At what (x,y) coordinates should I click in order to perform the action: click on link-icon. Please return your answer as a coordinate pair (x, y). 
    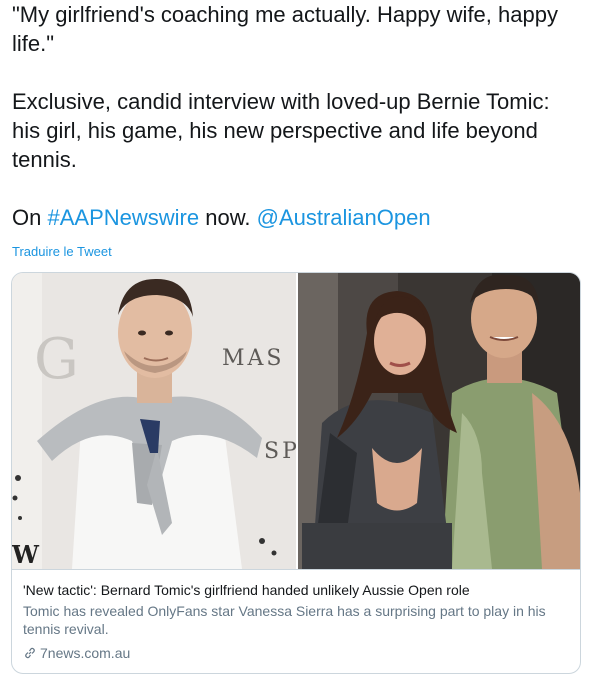
    Looking at the image, I should click on (30, 653).